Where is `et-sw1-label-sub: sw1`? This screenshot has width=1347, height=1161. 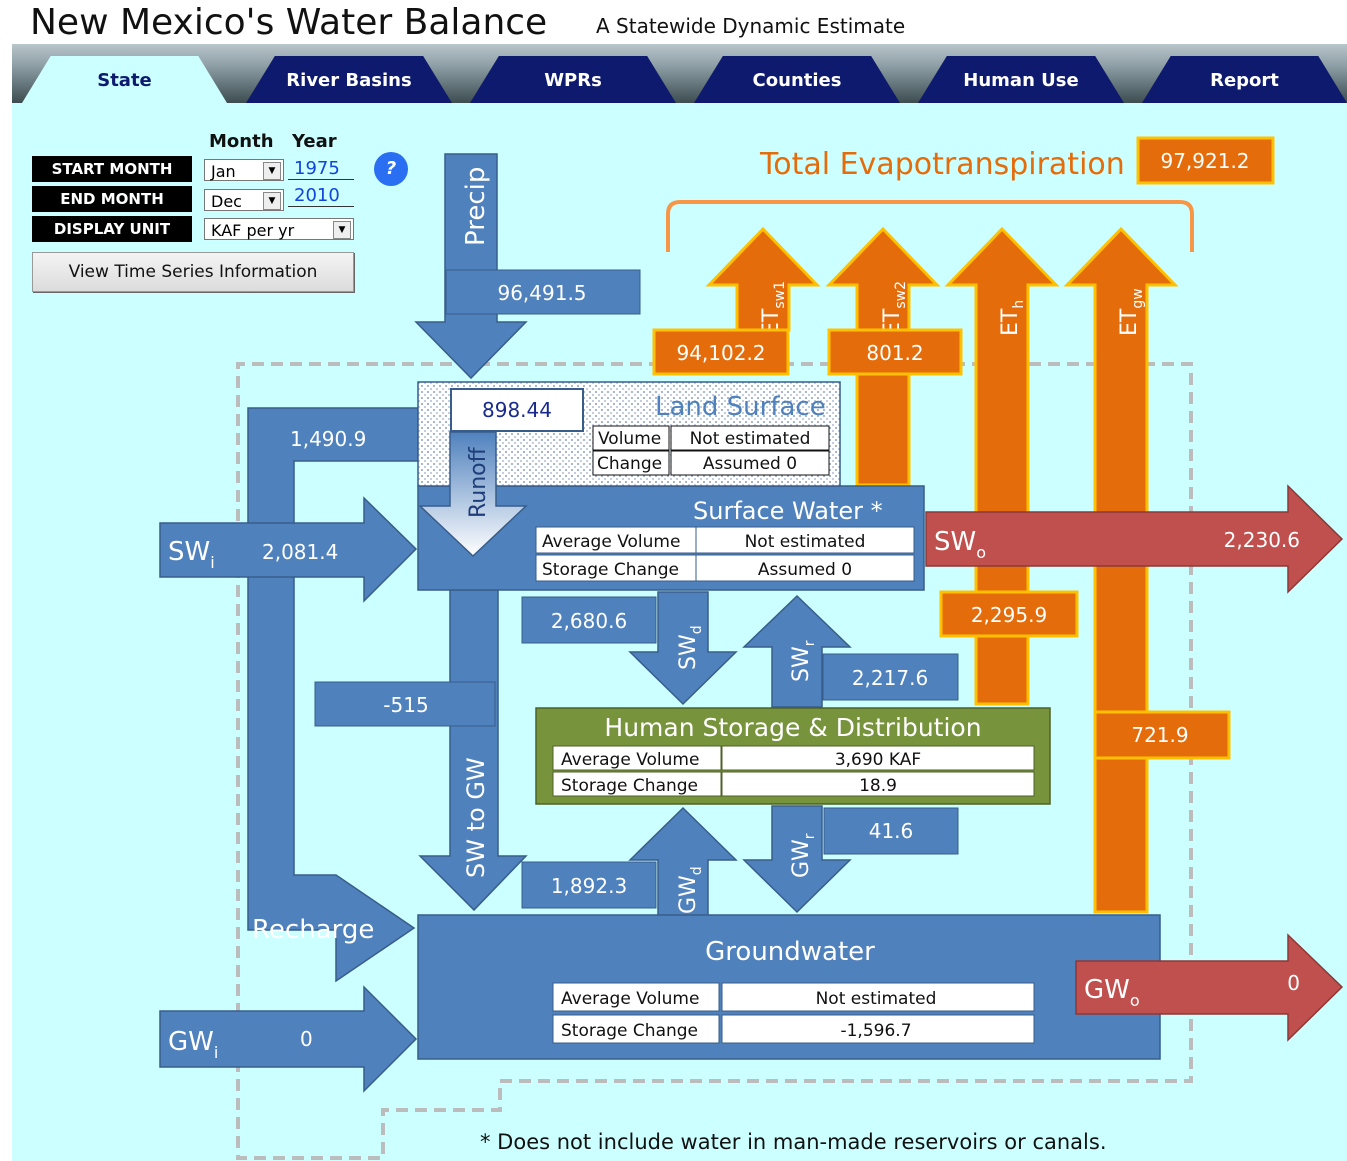 et-sw1-label-sub: sw1 is located at coordinates (780, 295).